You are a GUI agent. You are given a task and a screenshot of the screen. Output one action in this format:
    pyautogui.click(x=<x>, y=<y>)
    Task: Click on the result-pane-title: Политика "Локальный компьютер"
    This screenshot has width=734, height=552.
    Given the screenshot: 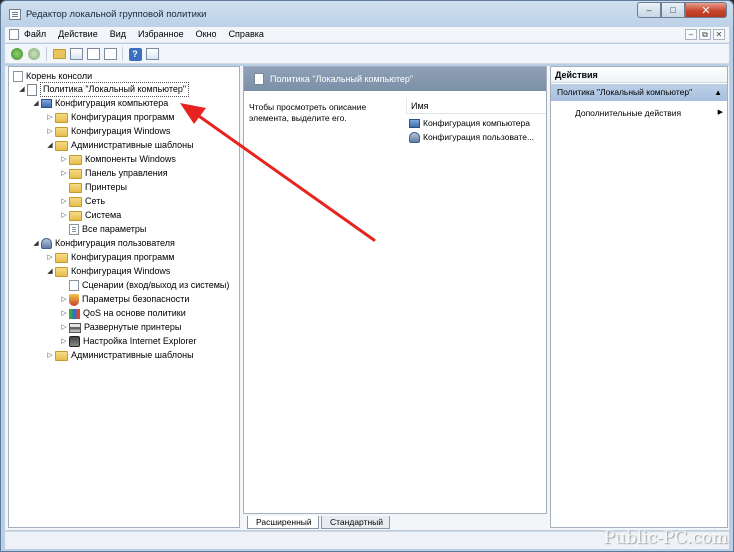 What is the action you would take?
    pyautogui.click(x=342, y=79)
    